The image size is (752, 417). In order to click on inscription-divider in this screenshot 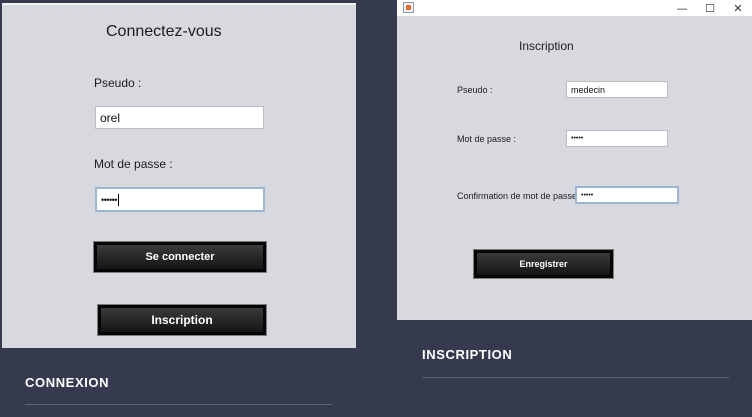, I will do `click(575, 377)`.